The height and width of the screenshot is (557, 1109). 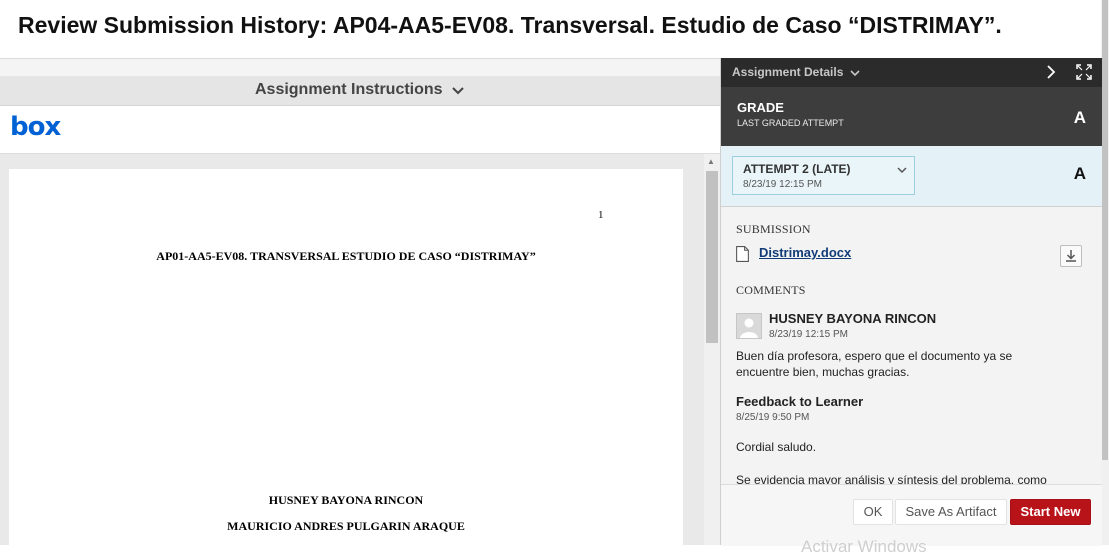 What do you see at coordinates (911, 116) in the screenshot?
I see `grade-summary: GRADE LAST GRADED ATTEMPT A` at bounding box center [911, 116].